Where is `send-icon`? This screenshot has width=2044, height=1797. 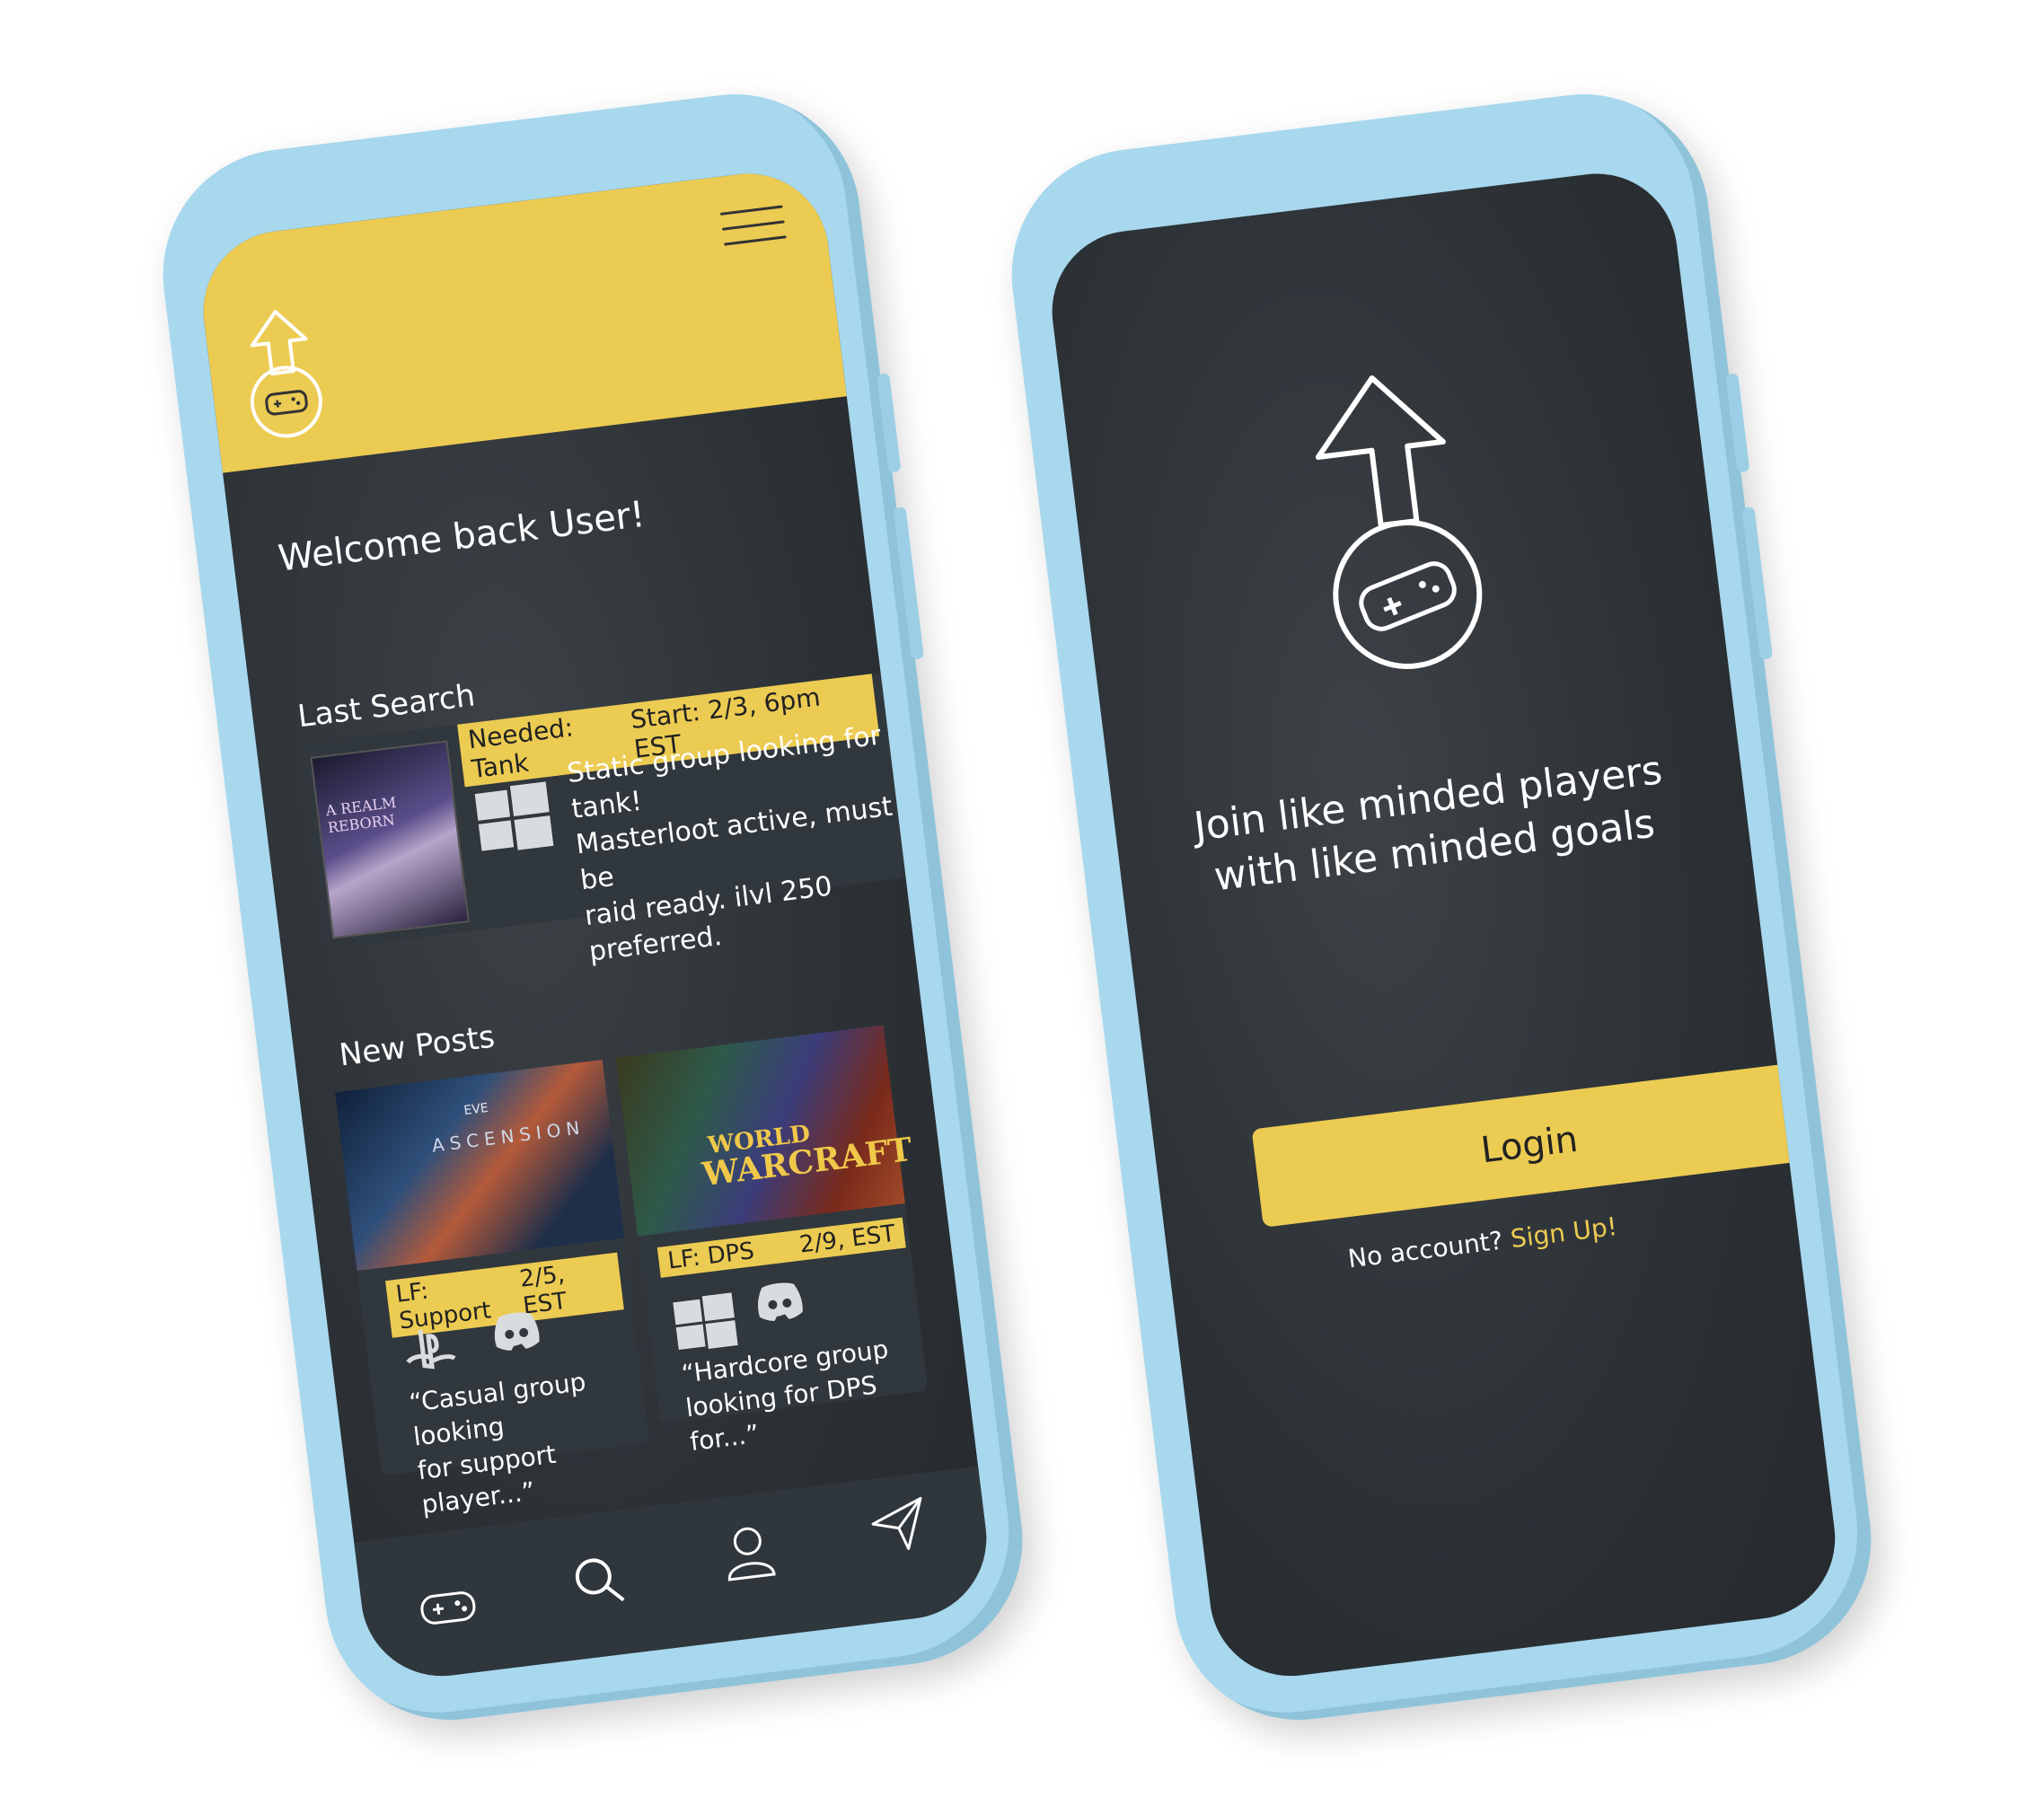
send-icon is located at coordinates (899, 1526).